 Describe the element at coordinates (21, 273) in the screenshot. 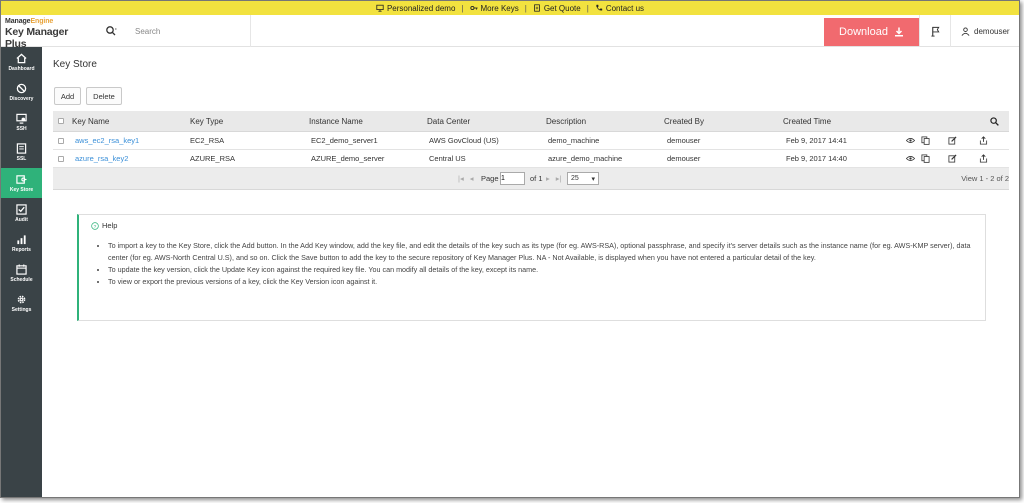

I see `sidebar-item-schedule: Schedule` at that location.